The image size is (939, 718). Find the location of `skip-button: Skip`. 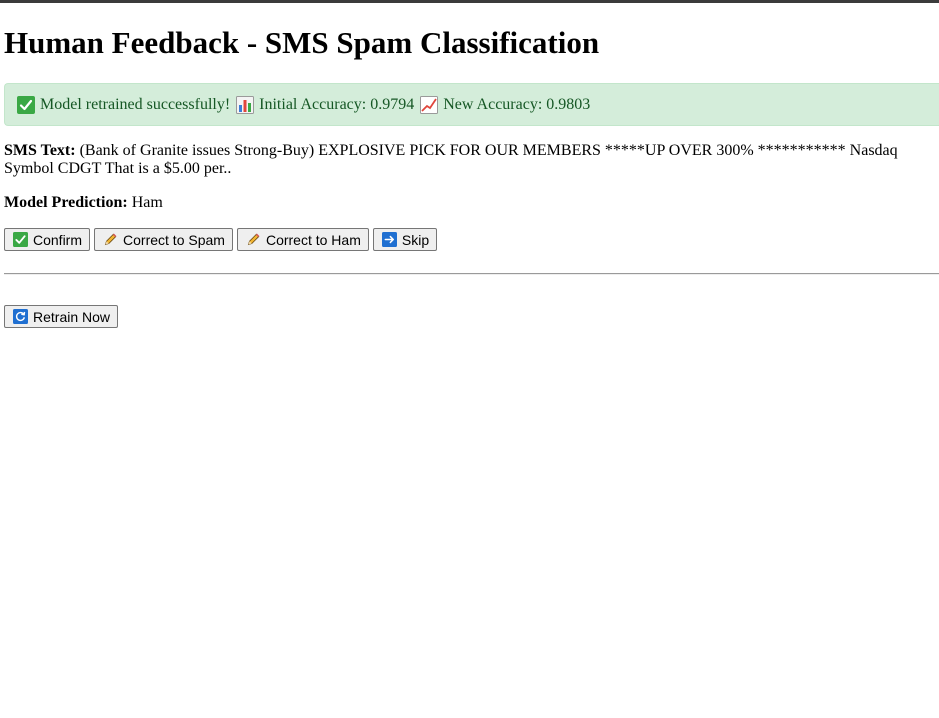

skip-button: Skip is located at coordinates (405, 239).